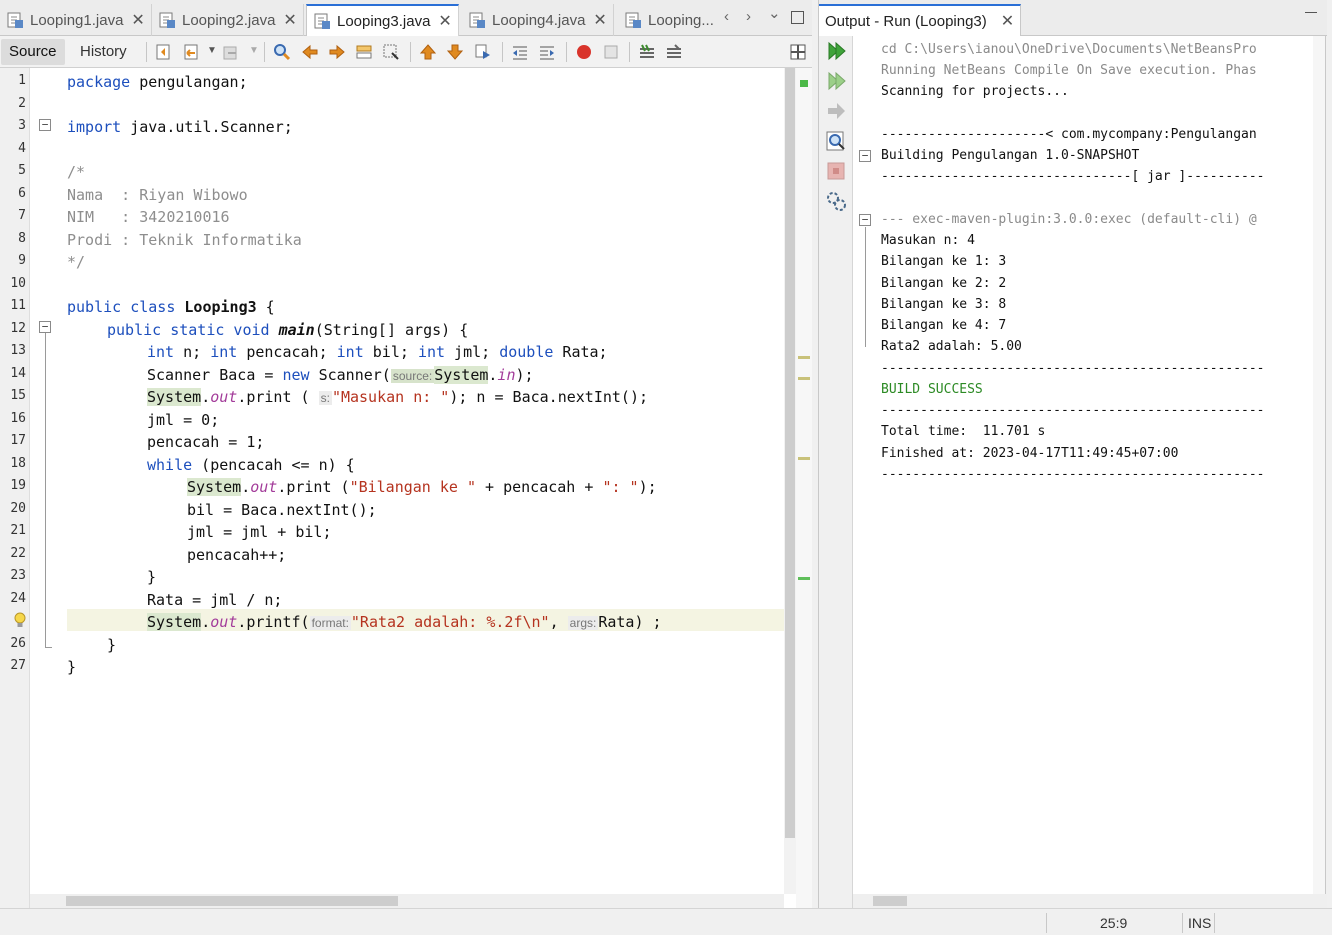  What do you see at coordinates (20, 620) in the screenshot?
I see `lightbulb-hint-icon` at bounding box center [20, 620].